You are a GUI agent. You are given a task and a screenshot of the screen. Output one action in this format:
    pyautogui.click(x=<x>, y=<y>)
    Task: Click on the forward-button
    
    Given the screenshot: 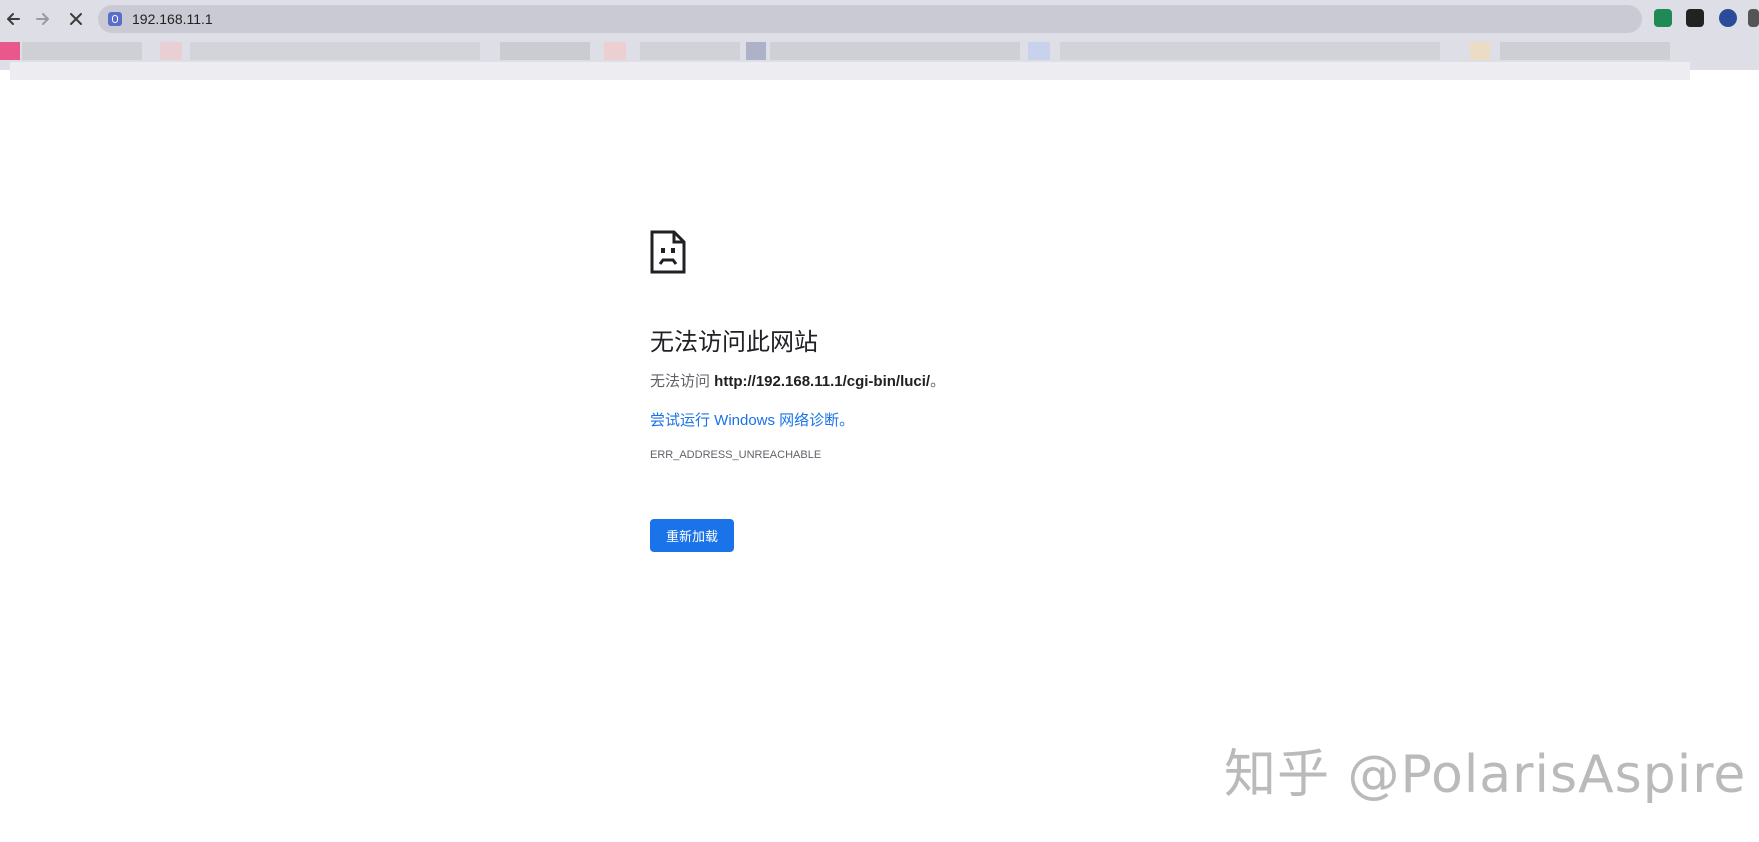 What is the action you would take?
    pyautogui.click(x=43, y=19)
    